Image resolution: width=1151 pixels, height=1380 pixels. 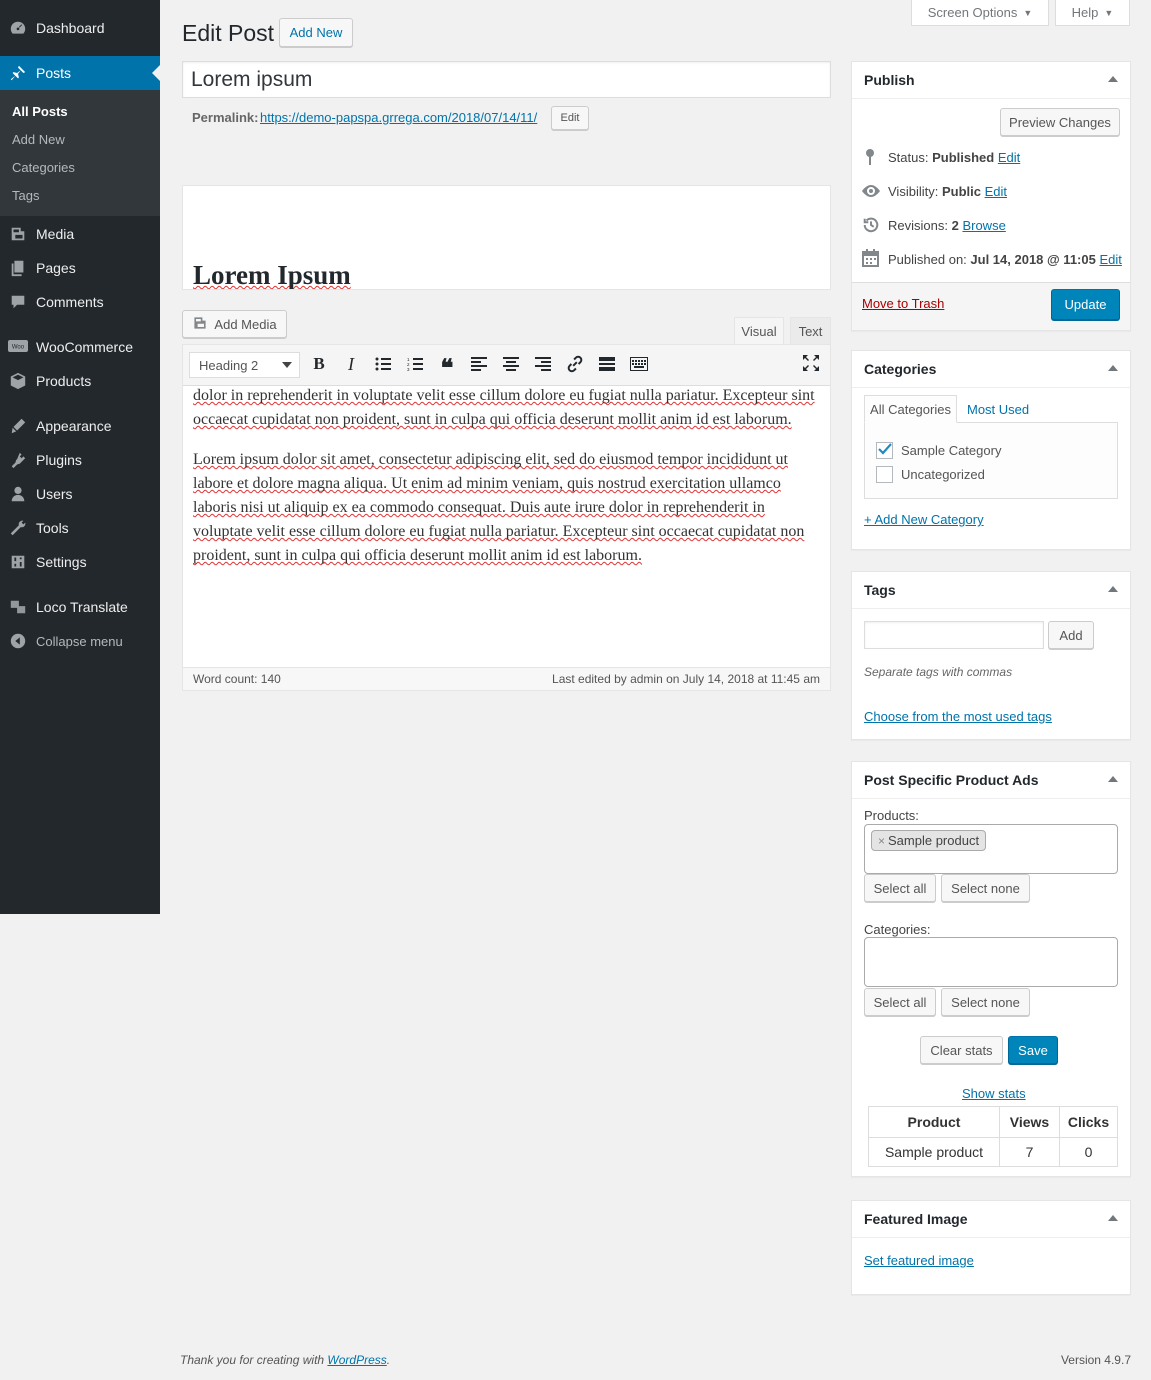 What do you see at coordinates (1085, 304) in the screenshot?
I see `update-button: Update` at bounding box center [1085, 304].